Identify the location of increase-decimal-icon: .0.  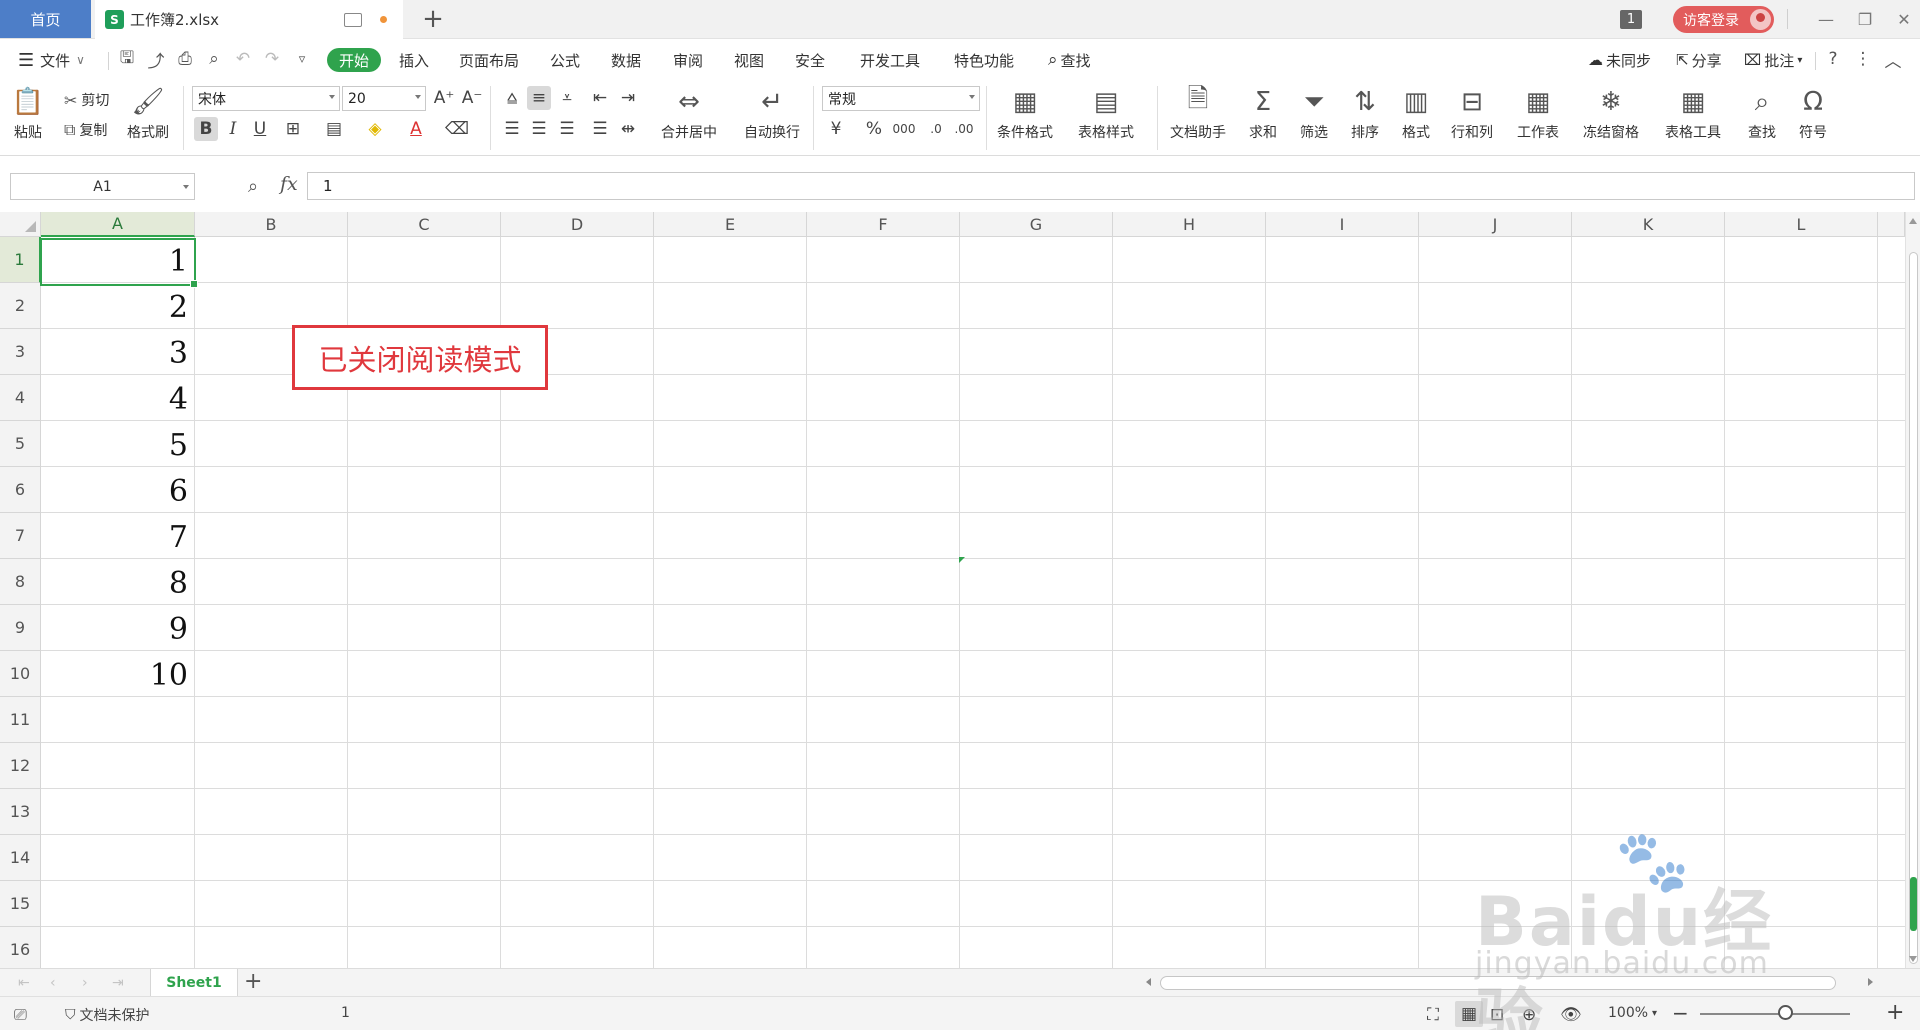
(936, 129).